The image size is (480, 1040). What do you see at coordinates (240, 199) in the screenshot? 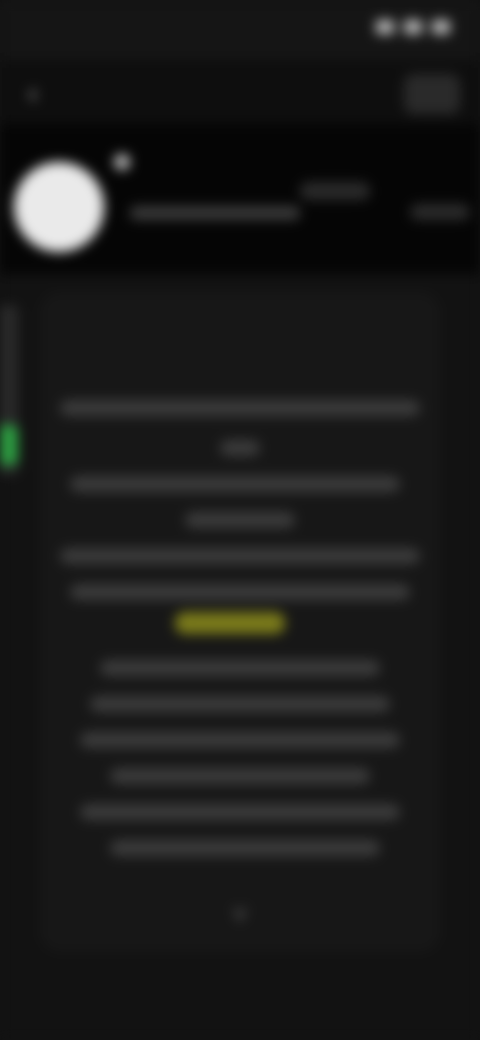
I see `profile-band` at bounding box center [240, 199].